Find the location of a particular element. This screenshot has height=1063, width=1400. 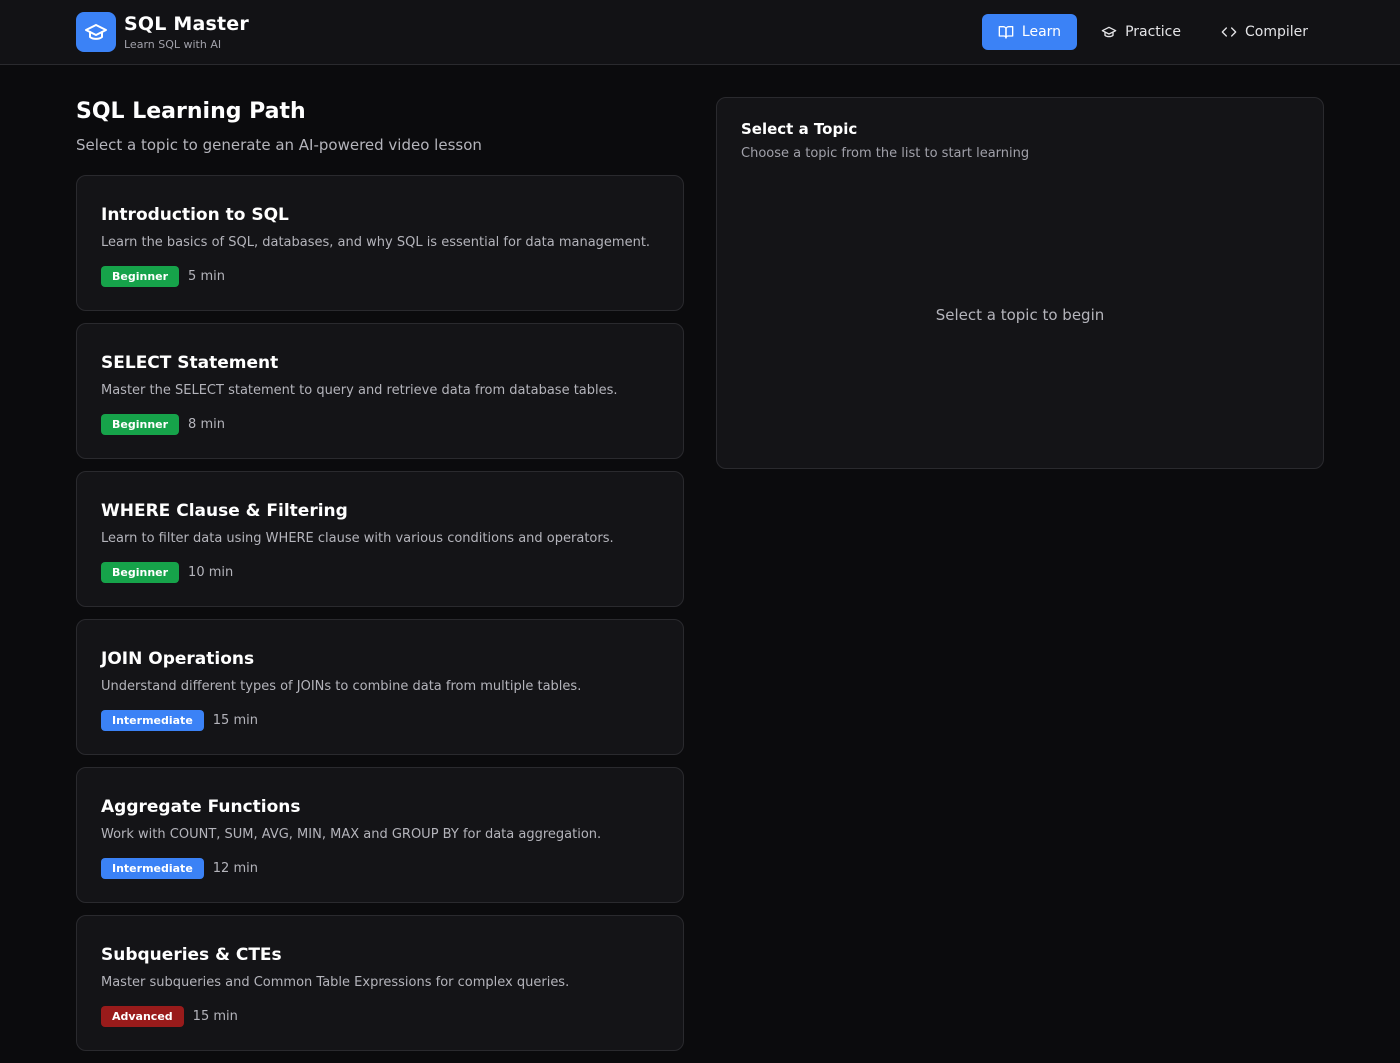

main-nav: Learn Practice Compiler is located at coordinates (1152, 32).